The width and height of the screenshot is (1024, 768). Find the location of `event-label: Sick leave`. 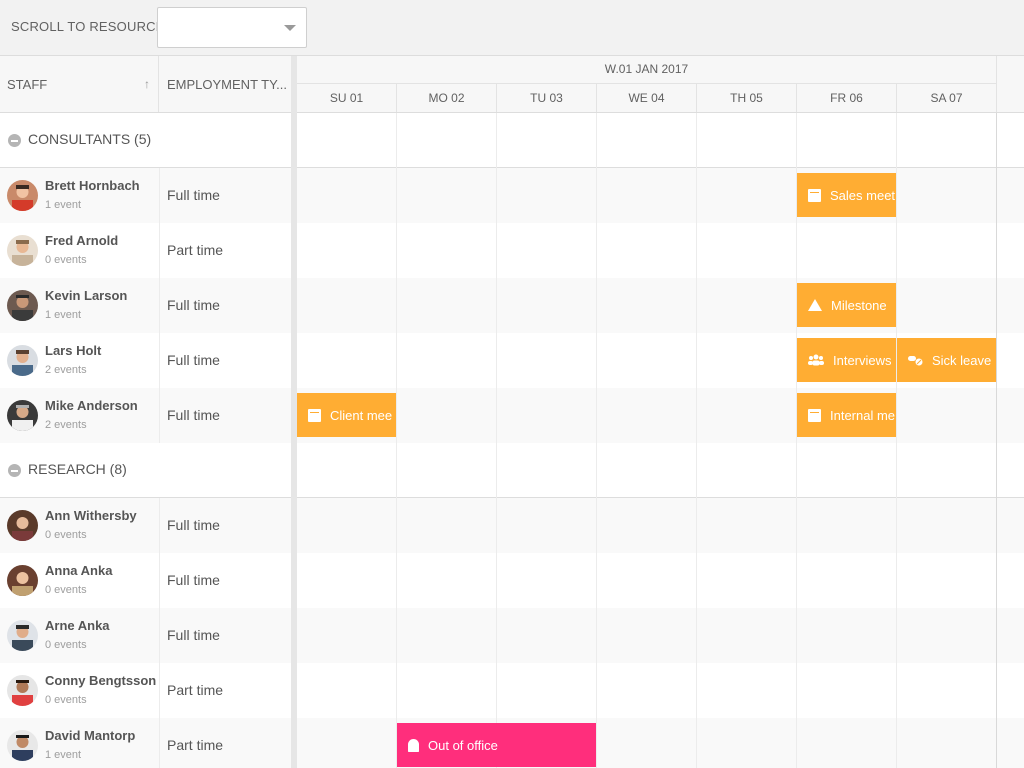

event-label: Sick leave is located at coordinates (962, 360).